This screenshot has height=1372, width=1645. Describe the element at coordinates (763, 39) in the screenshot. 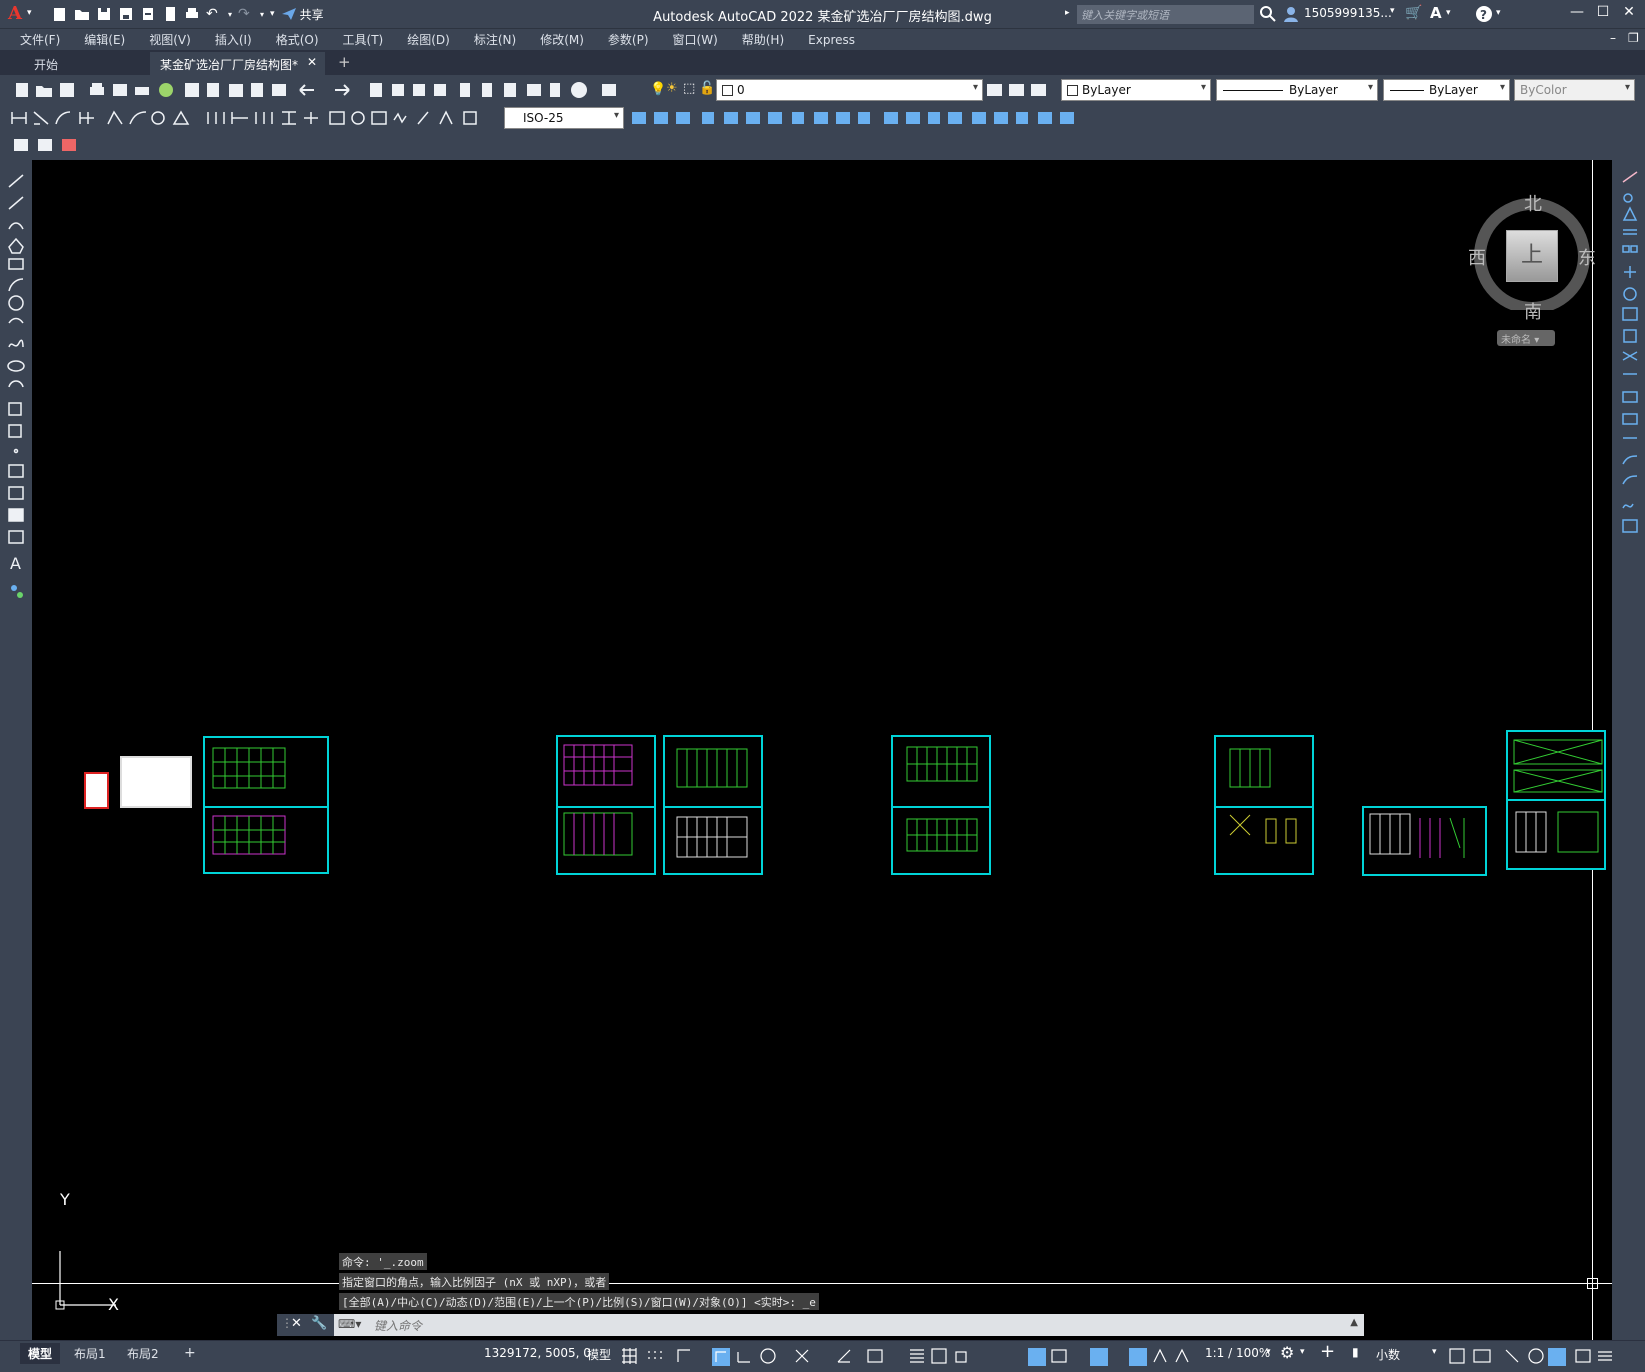

I see `menu-help: 帮助(H)` at that location.